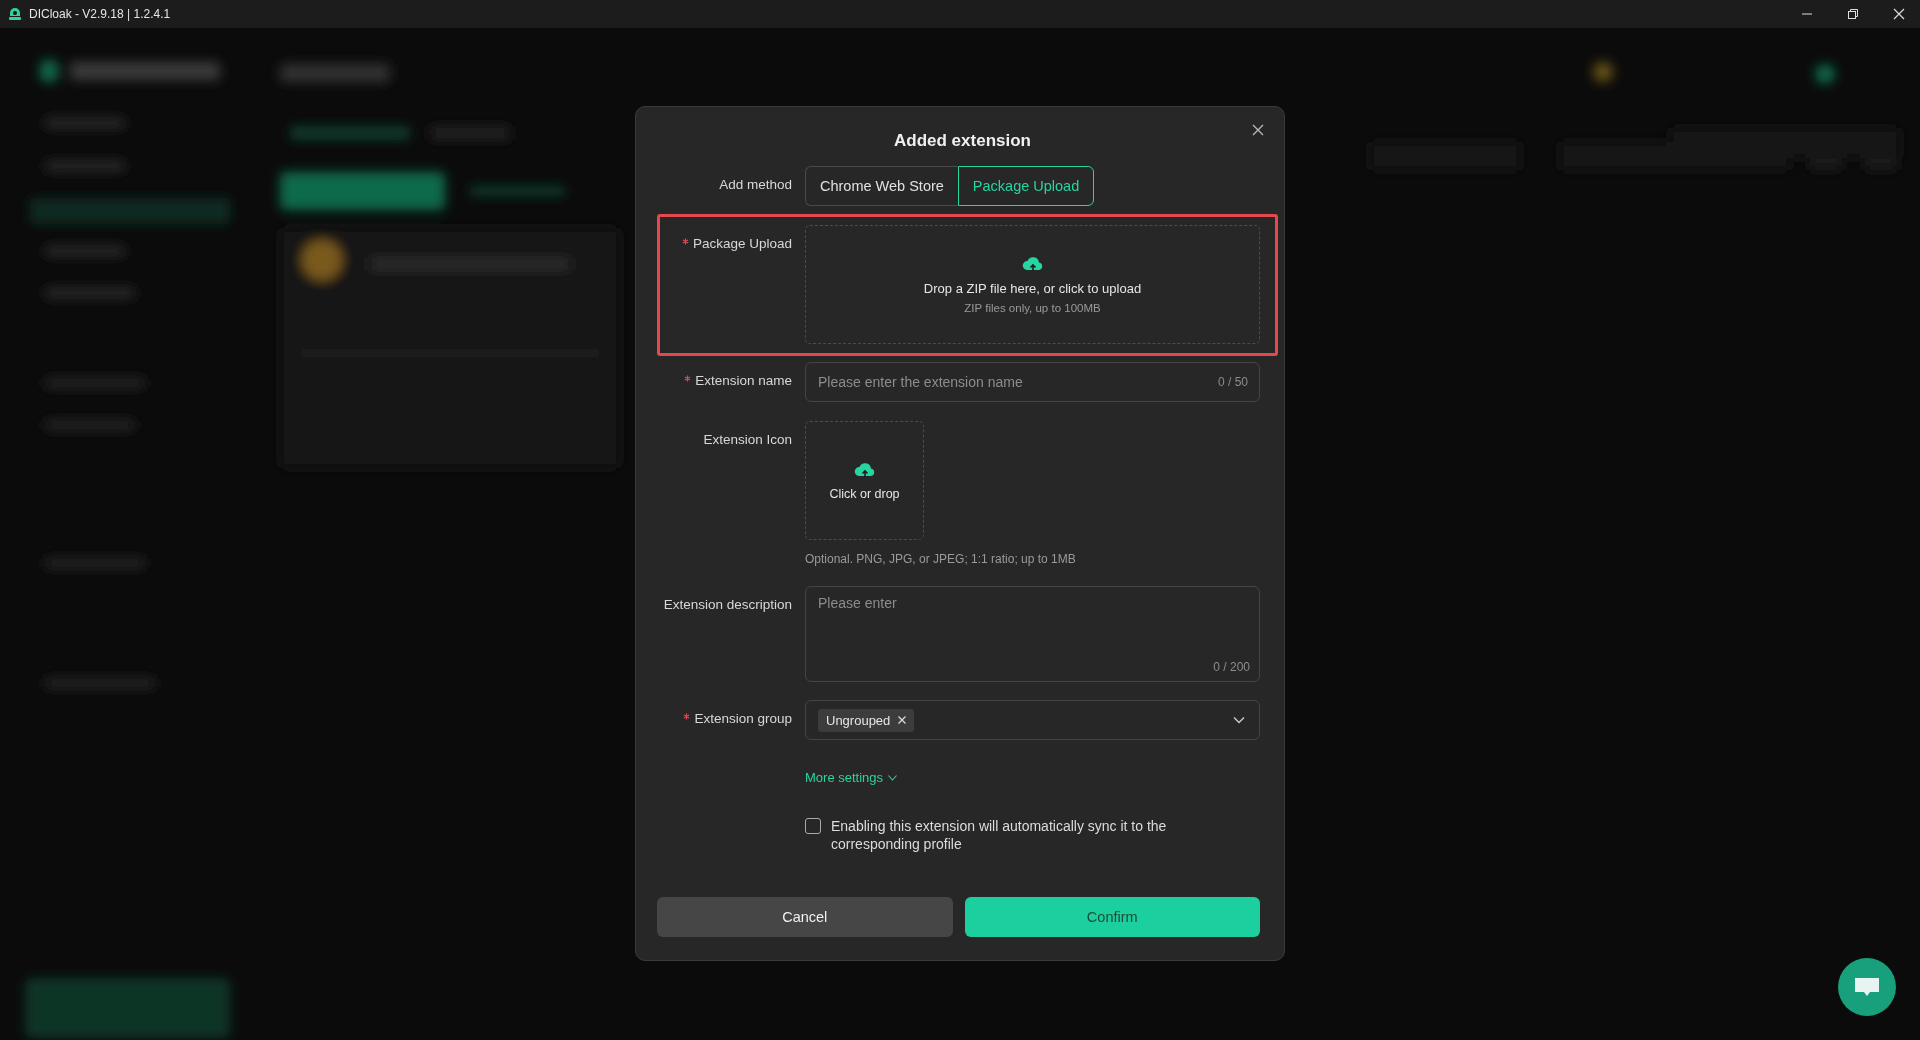 The image size is (1920, 1040). Describe the element at coordinates (727, 604) in the screenshot. I see `field-label: Extension description` at that location.